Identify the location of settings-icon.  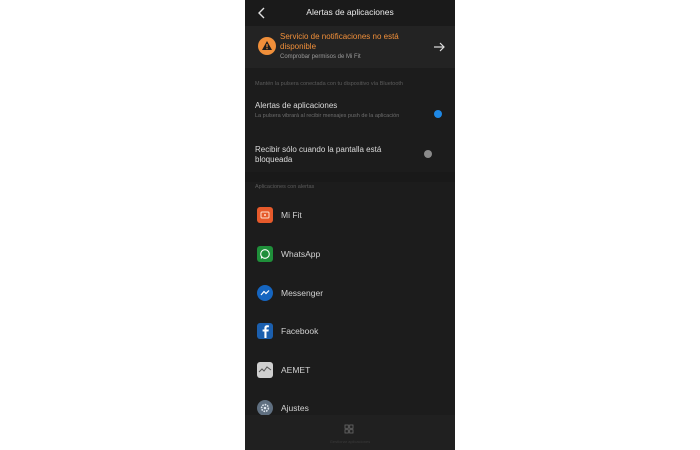
(265, 408).